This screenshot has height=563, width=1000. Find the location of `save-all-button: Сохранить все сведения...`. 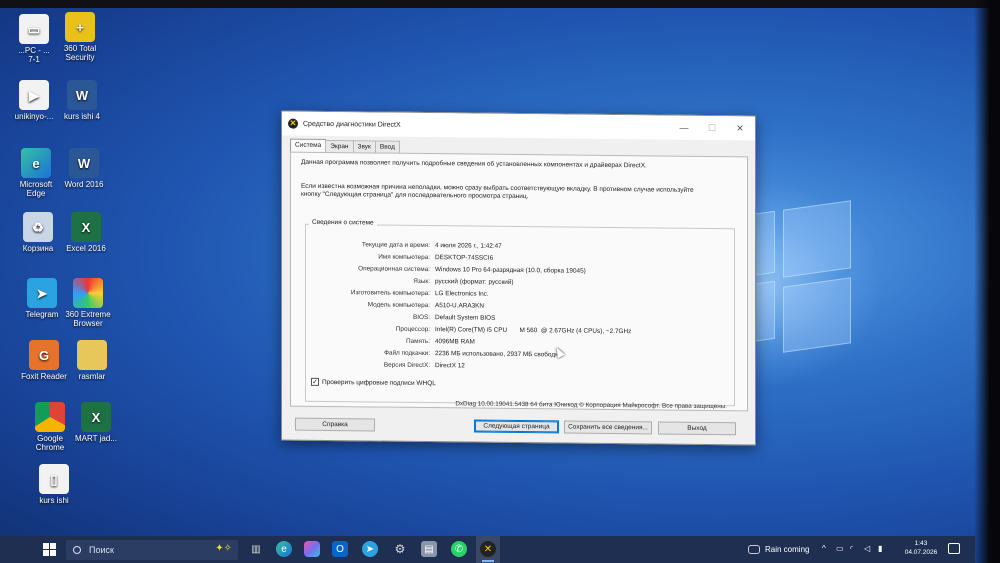

save-all-button: Сохранить все сведения... is located at coordinates (608, 427).